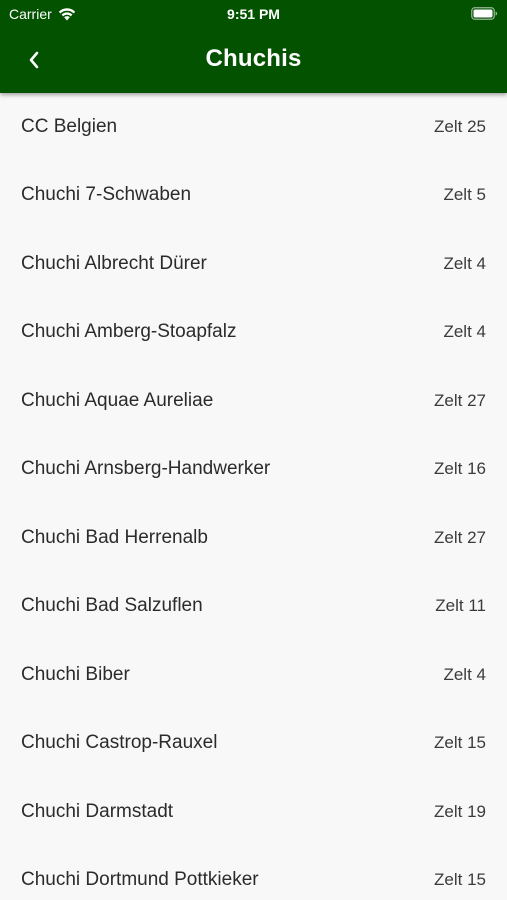 The height and width of the screenshot is (900, 507). I want to click on item-name: Chuchi Dortmund Pottkieker, so click(140, 879).